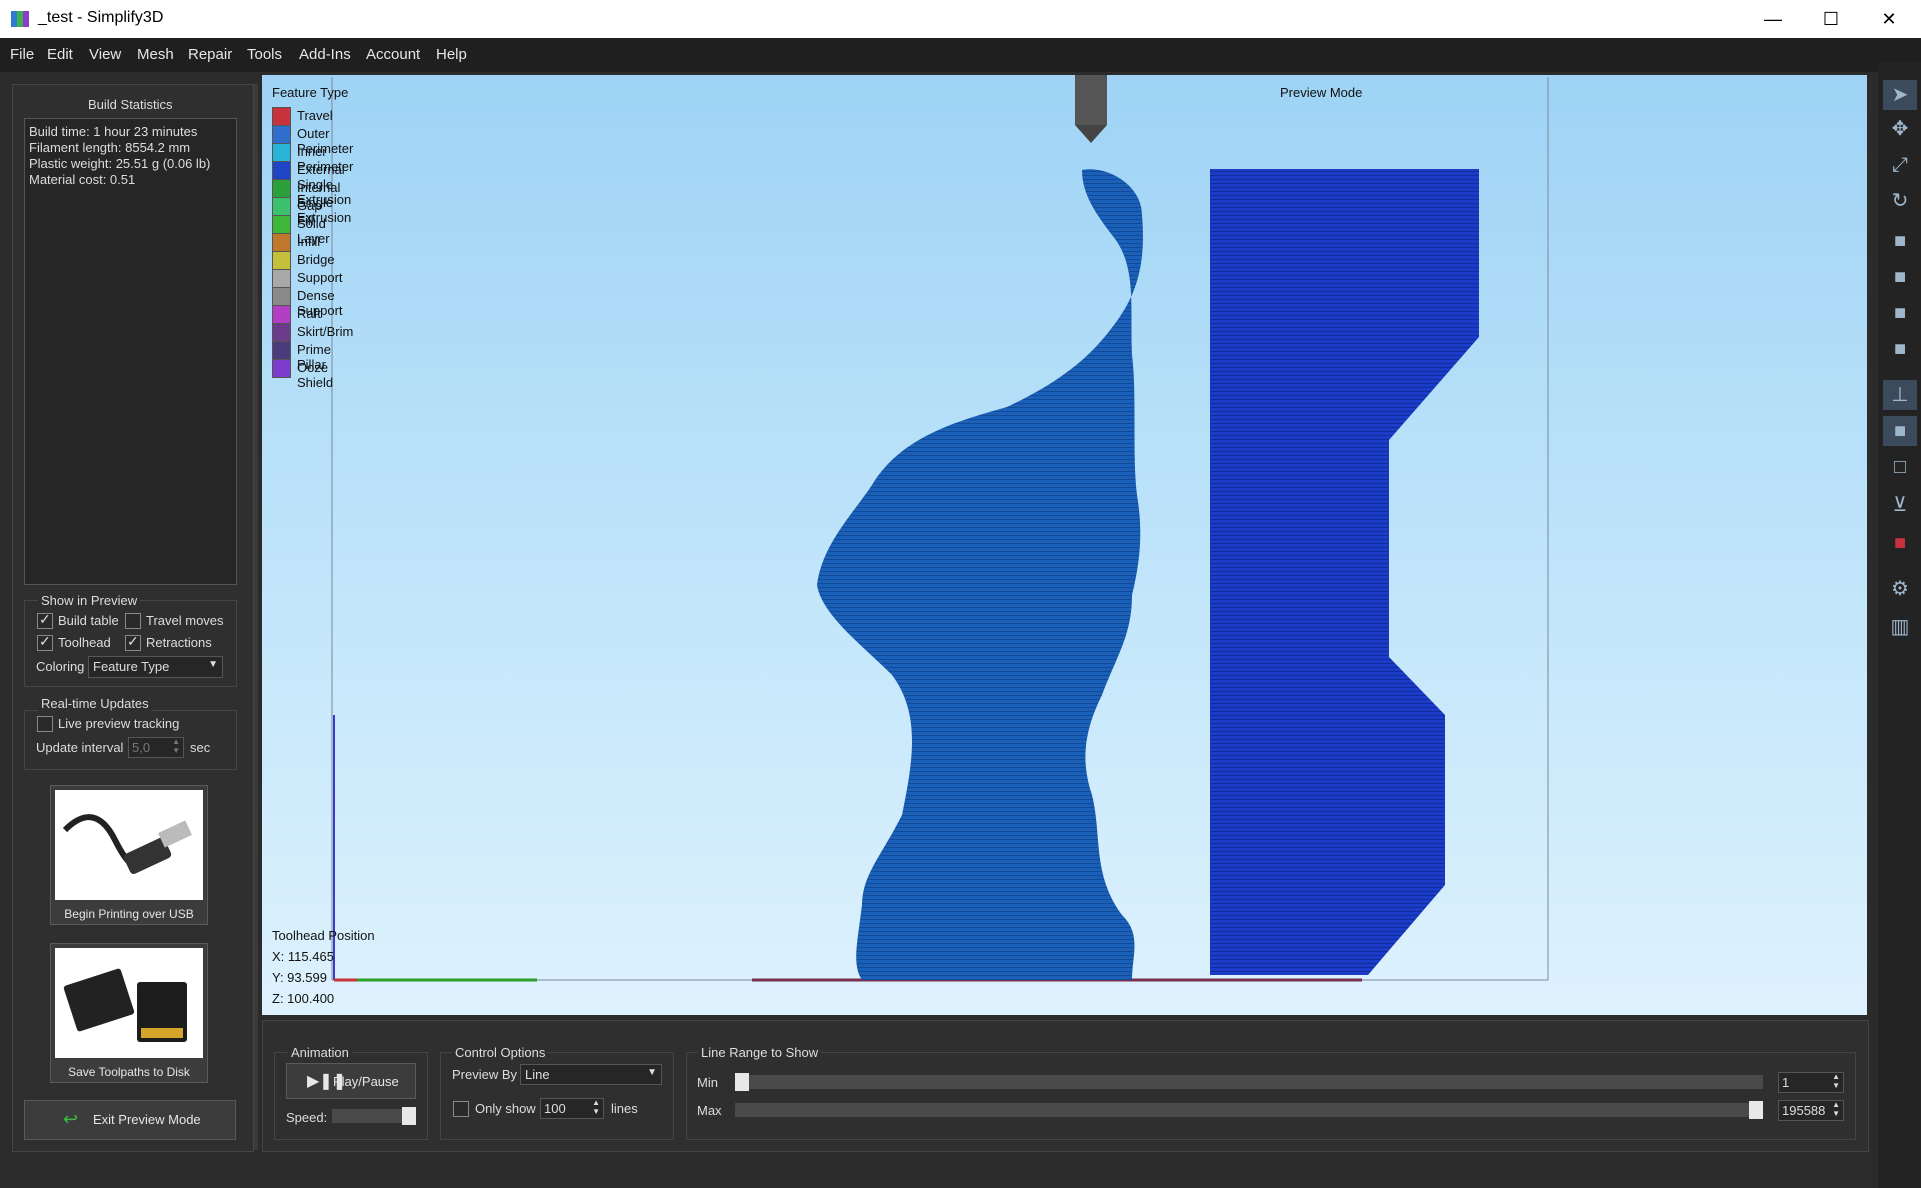  I want to click on only-show-checkbox, so click(461, 1109).